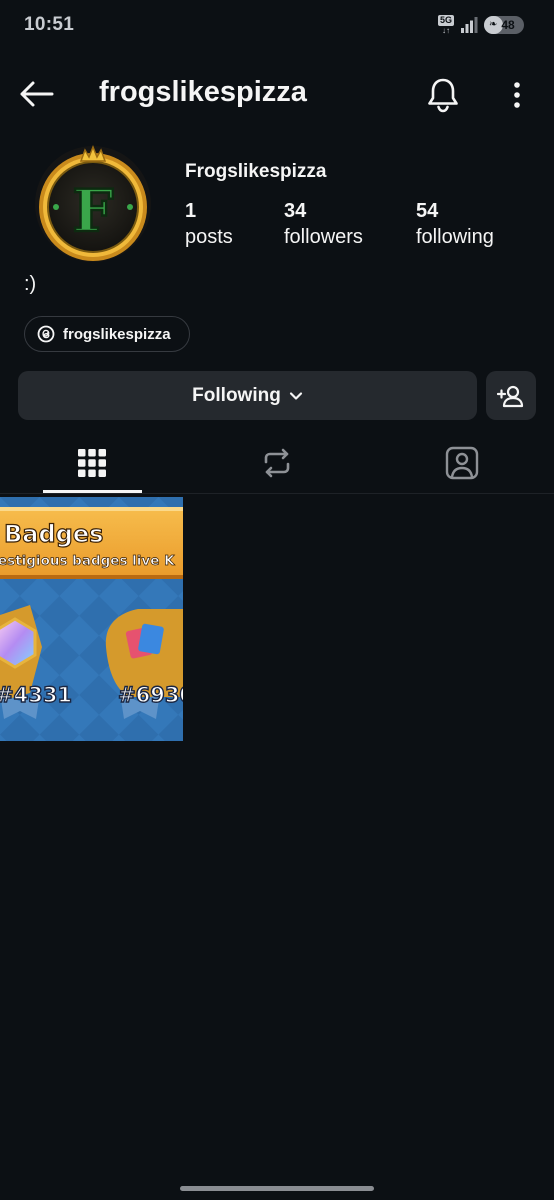 The height and width of the screenshot is (1200, 554). I want to click on posts-count-value: 1, so click(191, 211).